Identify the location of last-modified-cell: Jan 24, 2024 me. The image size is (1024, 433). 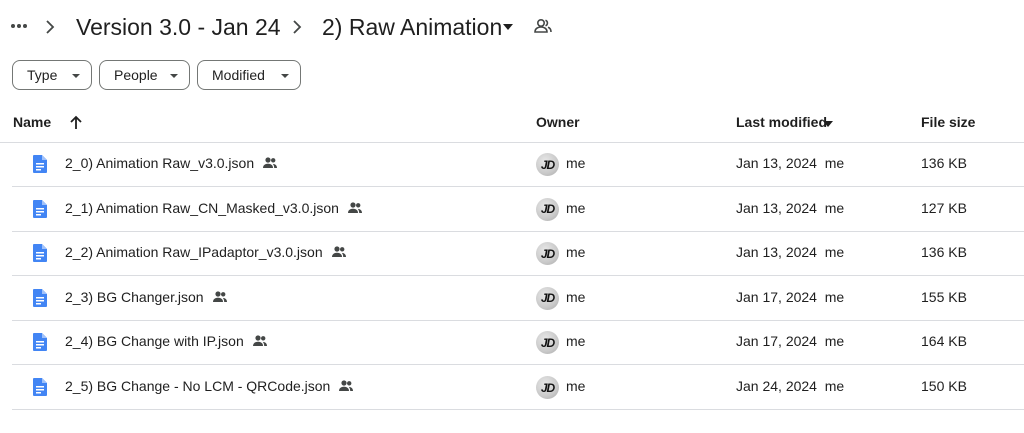
(790, 386).